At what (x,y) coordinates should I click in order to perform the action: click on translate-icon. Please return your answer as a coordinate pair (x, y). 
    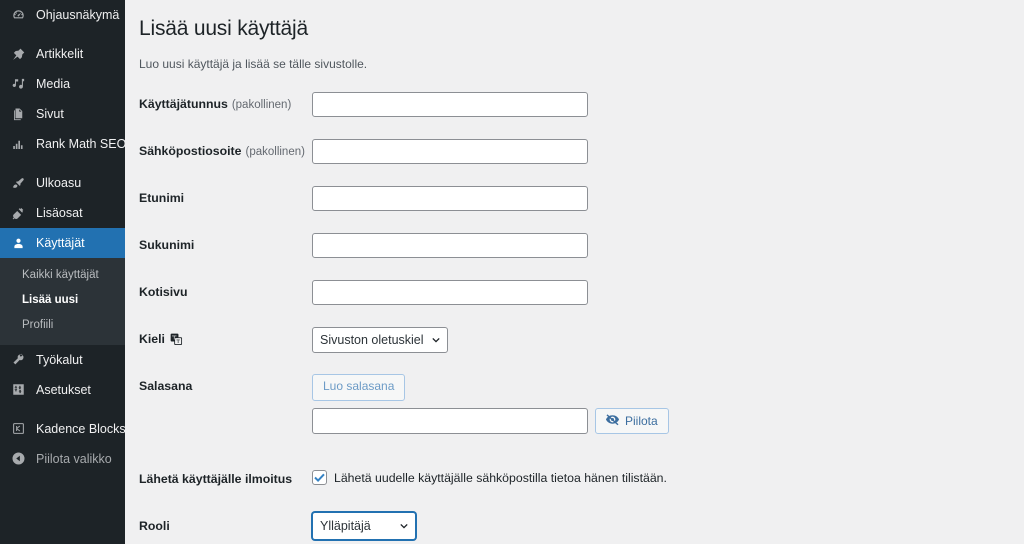
    Looking at the image, I should click on (176, 339).